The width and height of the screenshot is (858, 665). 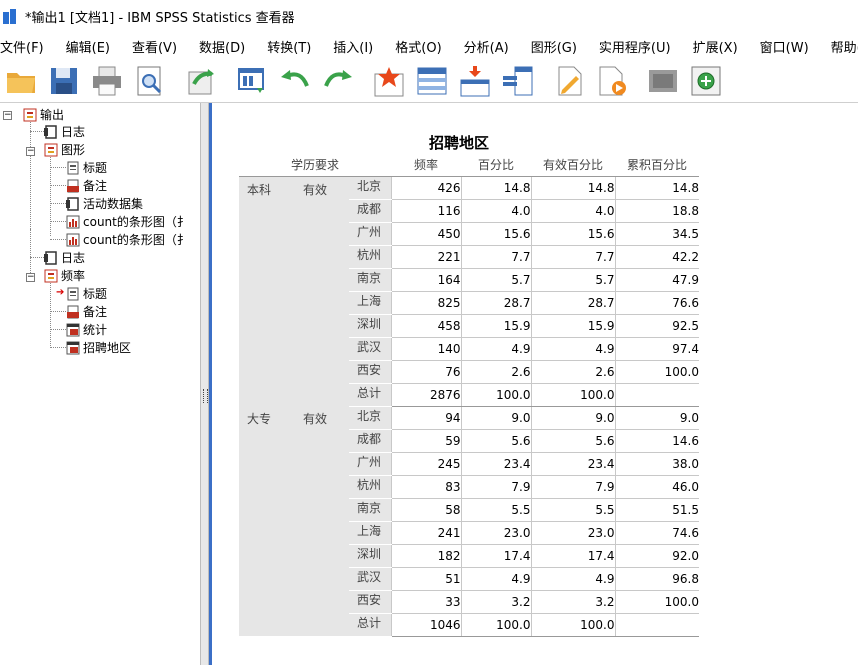 What do you see at coordinates (572, 602) in the screenshot?
I see `valid-percent-cell: 3.2` at bounding box center [572, 602].